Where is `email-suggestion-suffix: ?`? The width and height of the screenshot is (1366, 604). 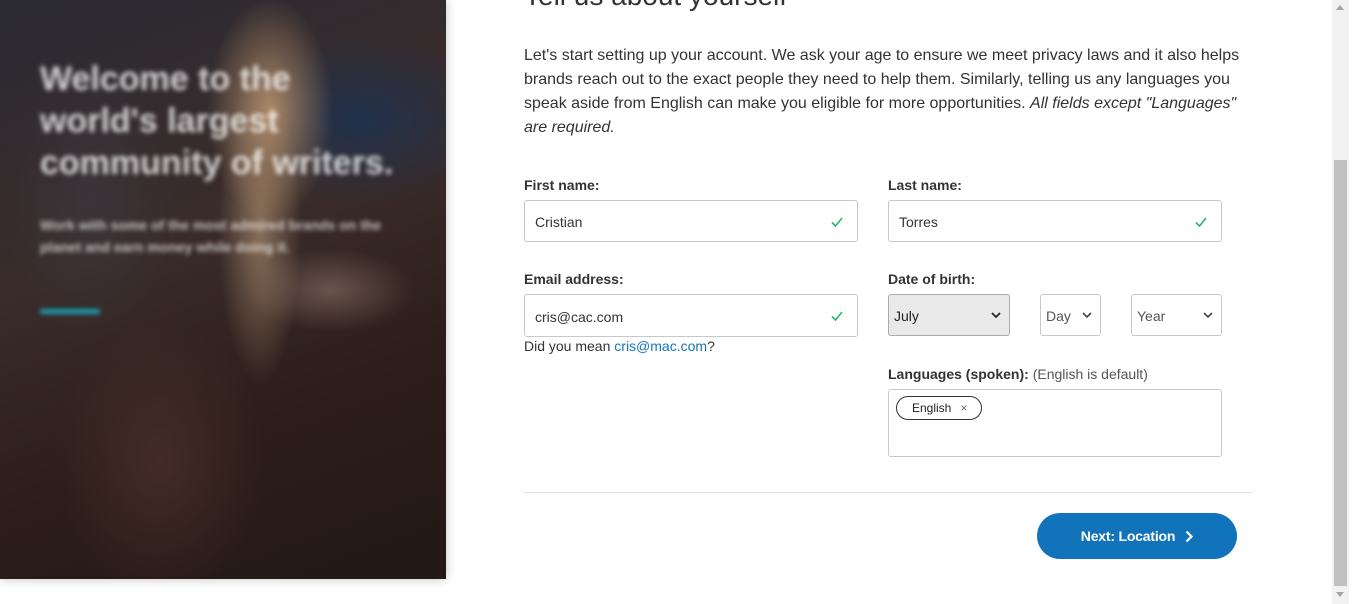 email-suggestion-suffix: ? is located at coordinates (711, 346).